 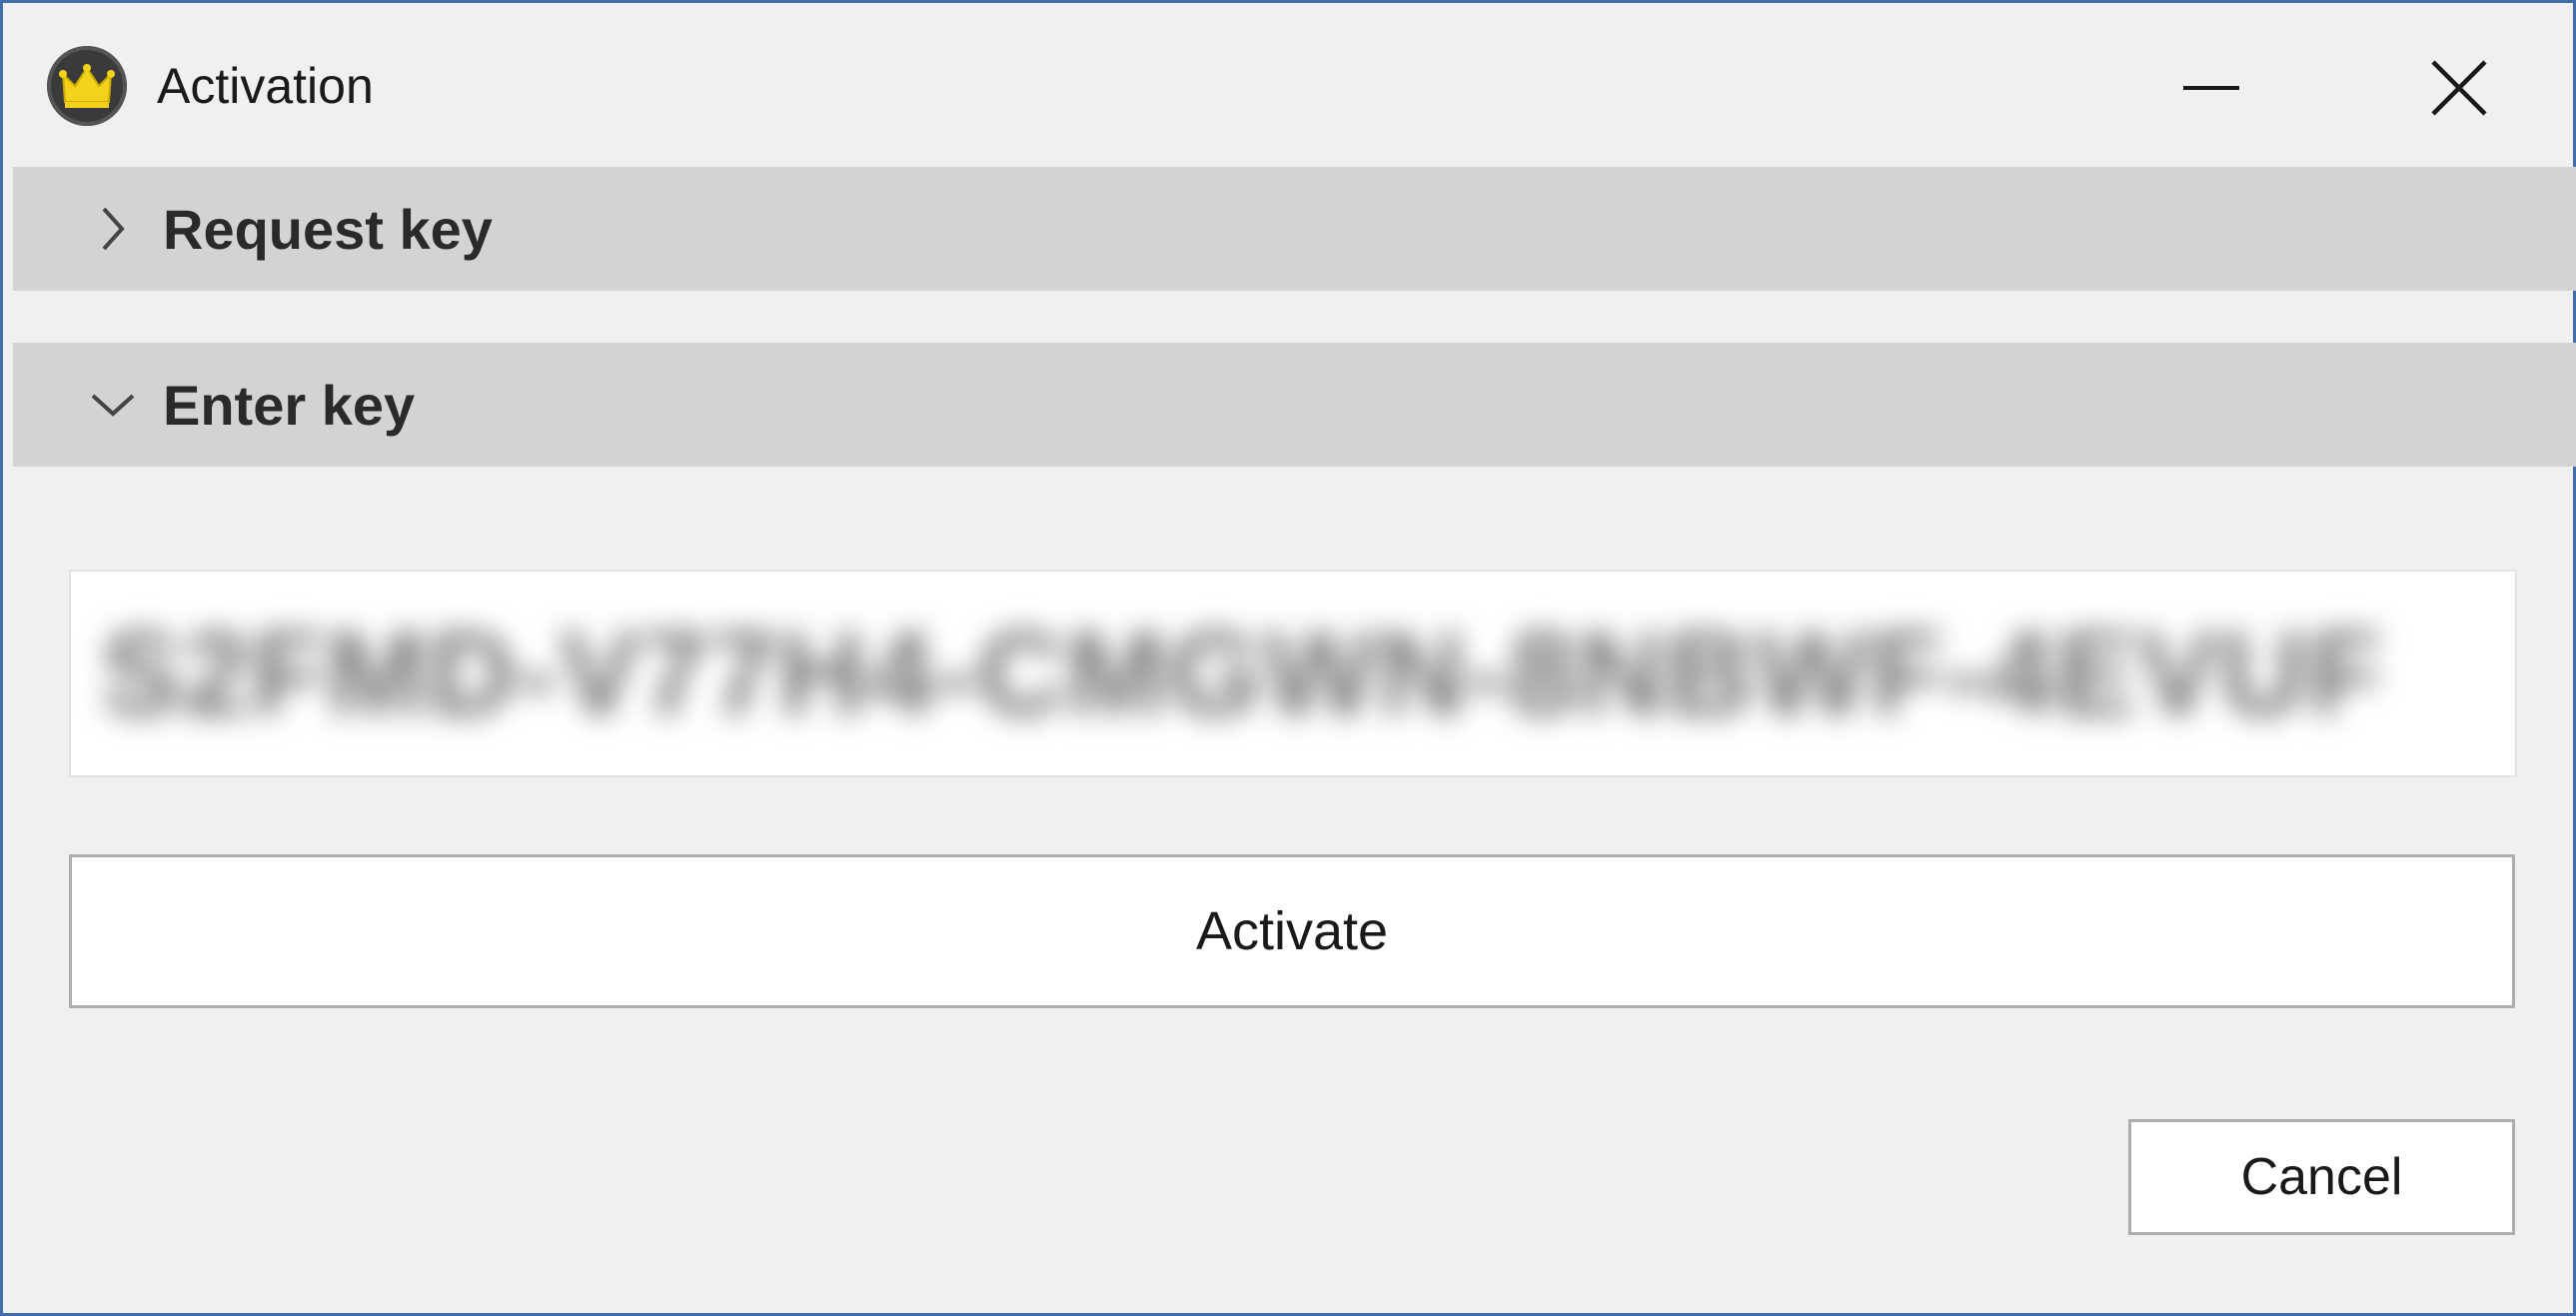 I want to click on chevron-down-icon, so click(x=113, y=405).